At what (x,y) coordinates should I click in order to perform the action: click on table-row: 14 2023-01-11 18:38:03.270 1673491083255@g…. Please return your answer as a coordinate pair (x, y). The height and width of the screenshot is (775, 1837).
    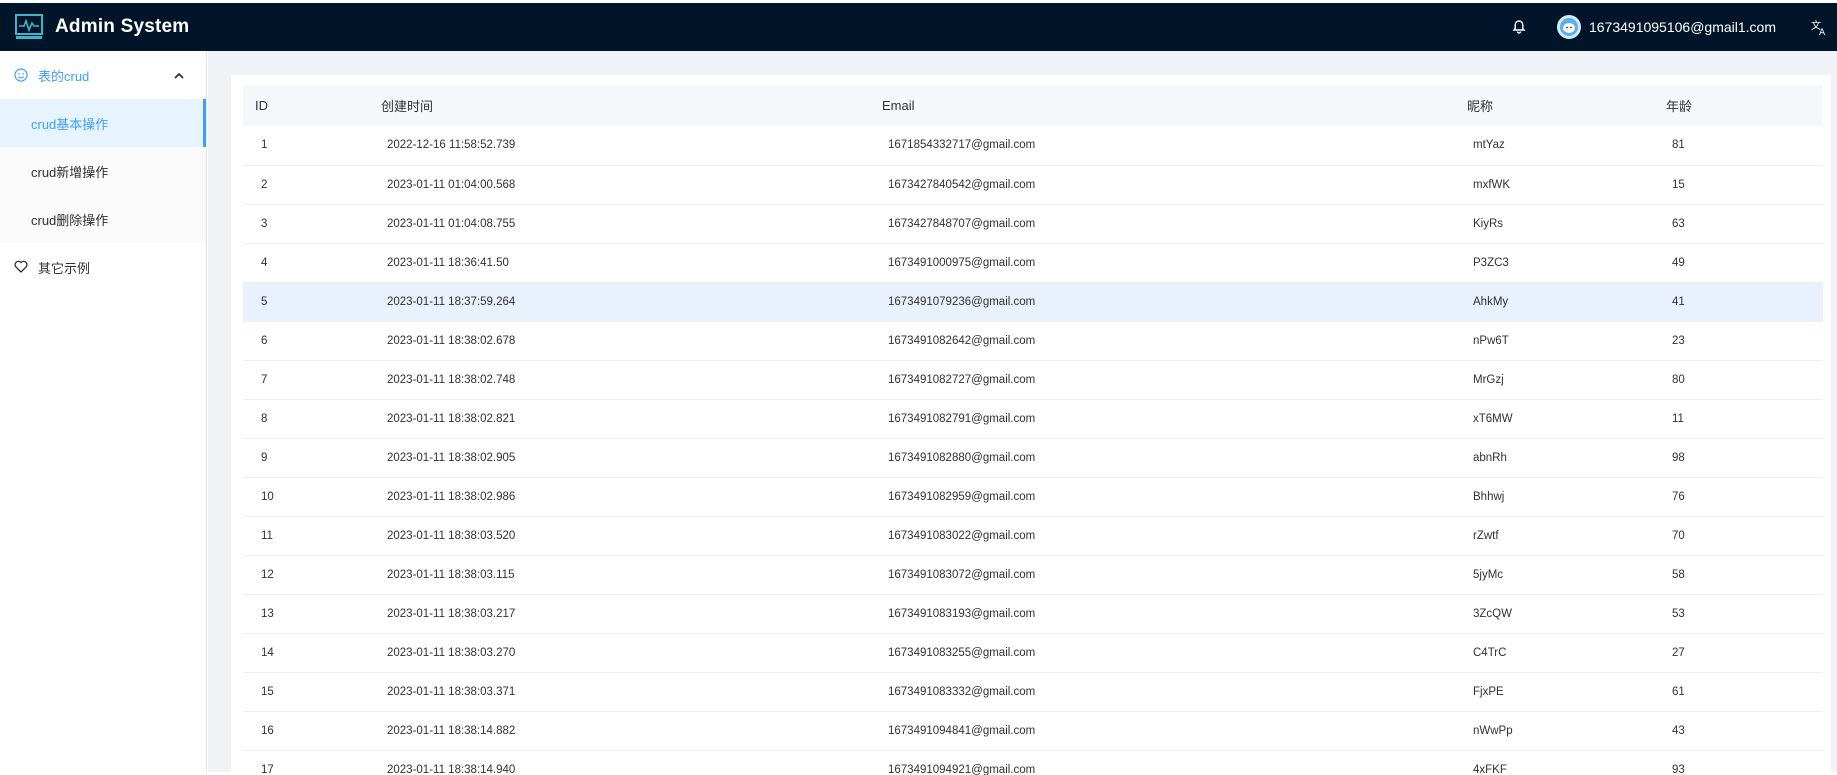
    Looking at the image, I should click on (1033, 652).